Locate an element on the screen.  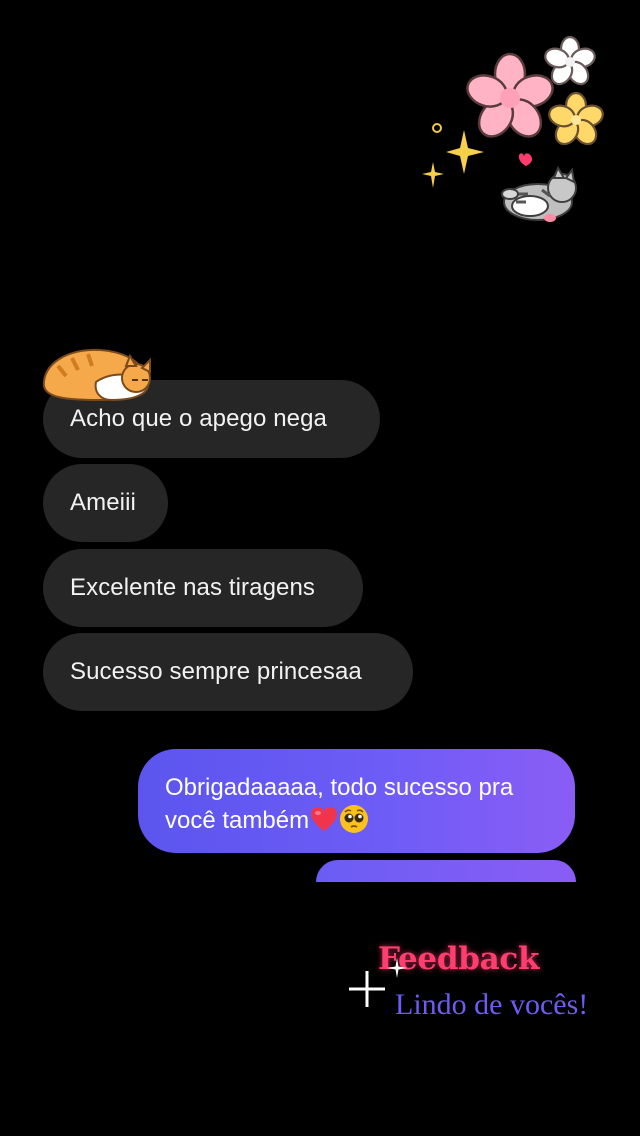
falling-cat-sticker-icon is located at coordinates (539, 187).